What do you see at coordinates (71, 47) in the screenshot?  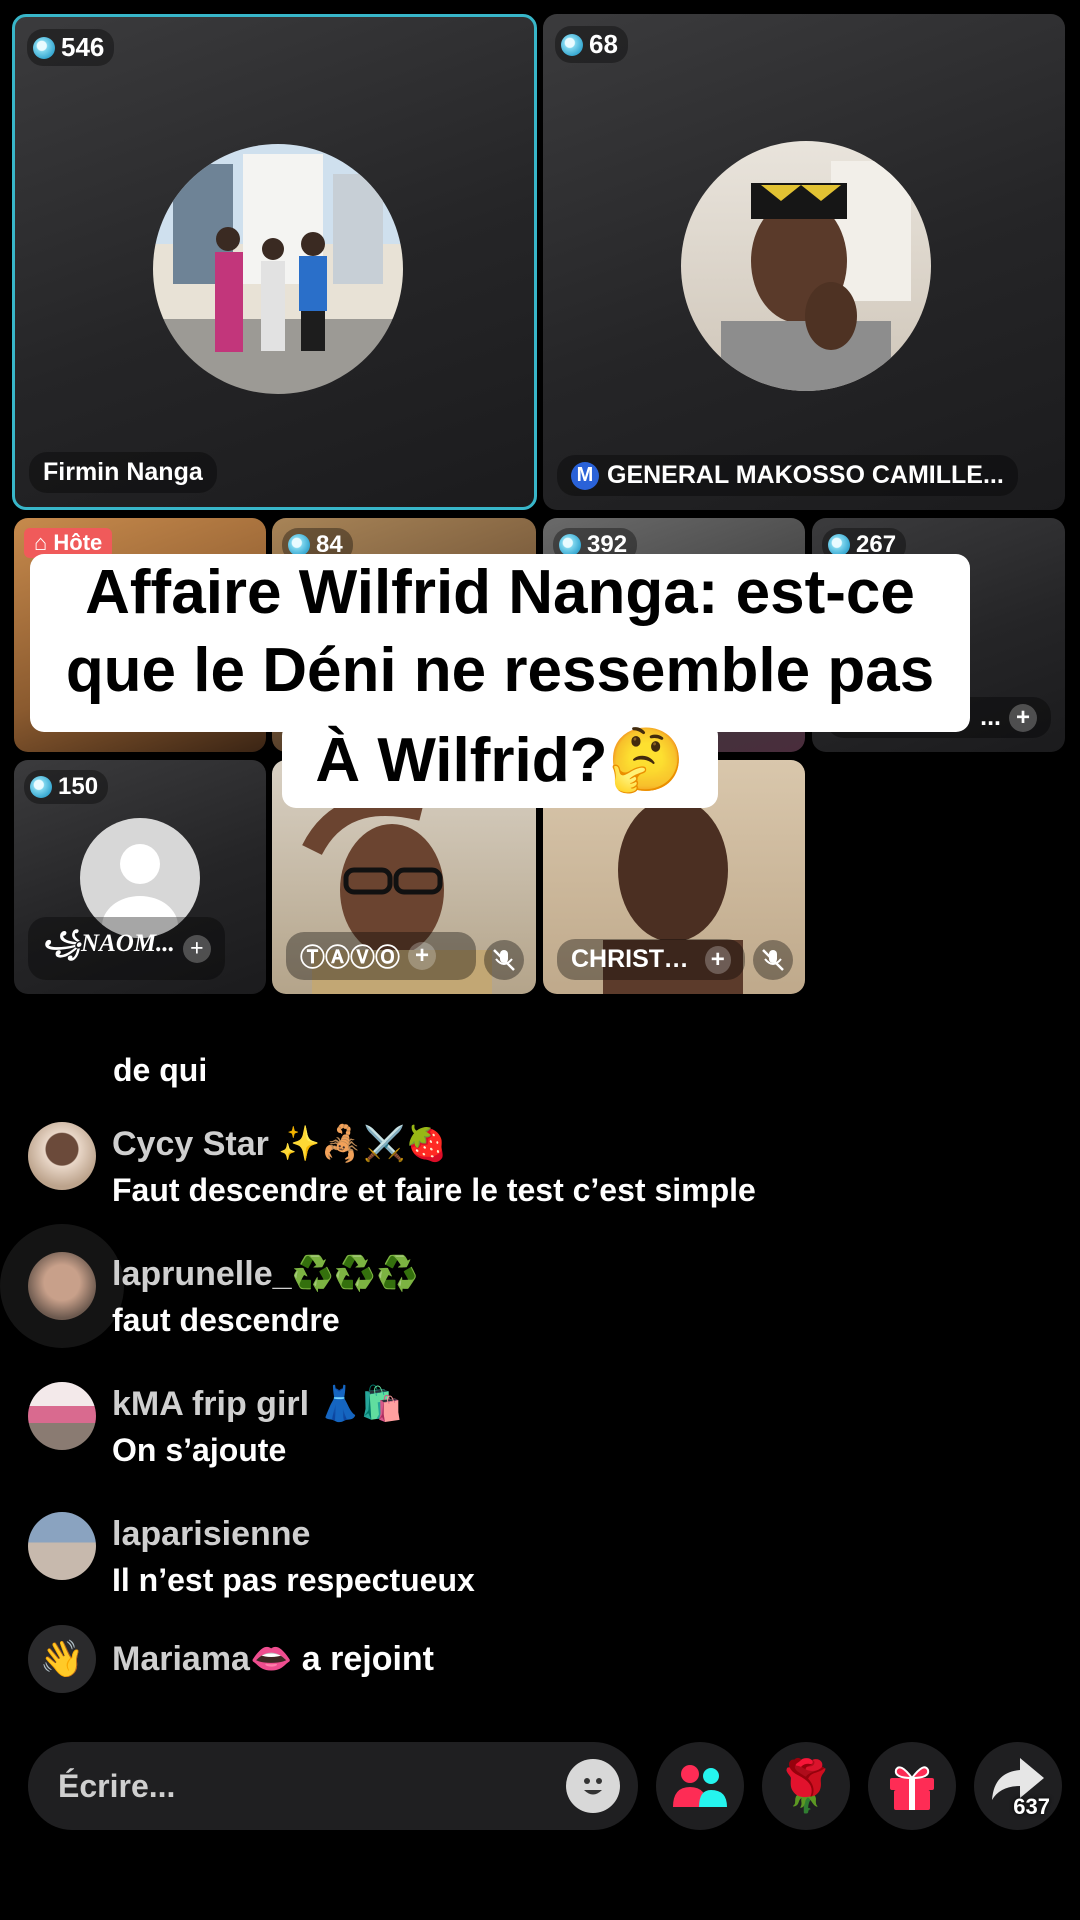 I see `viewer-count: 546` at bounding box center [71, 47].